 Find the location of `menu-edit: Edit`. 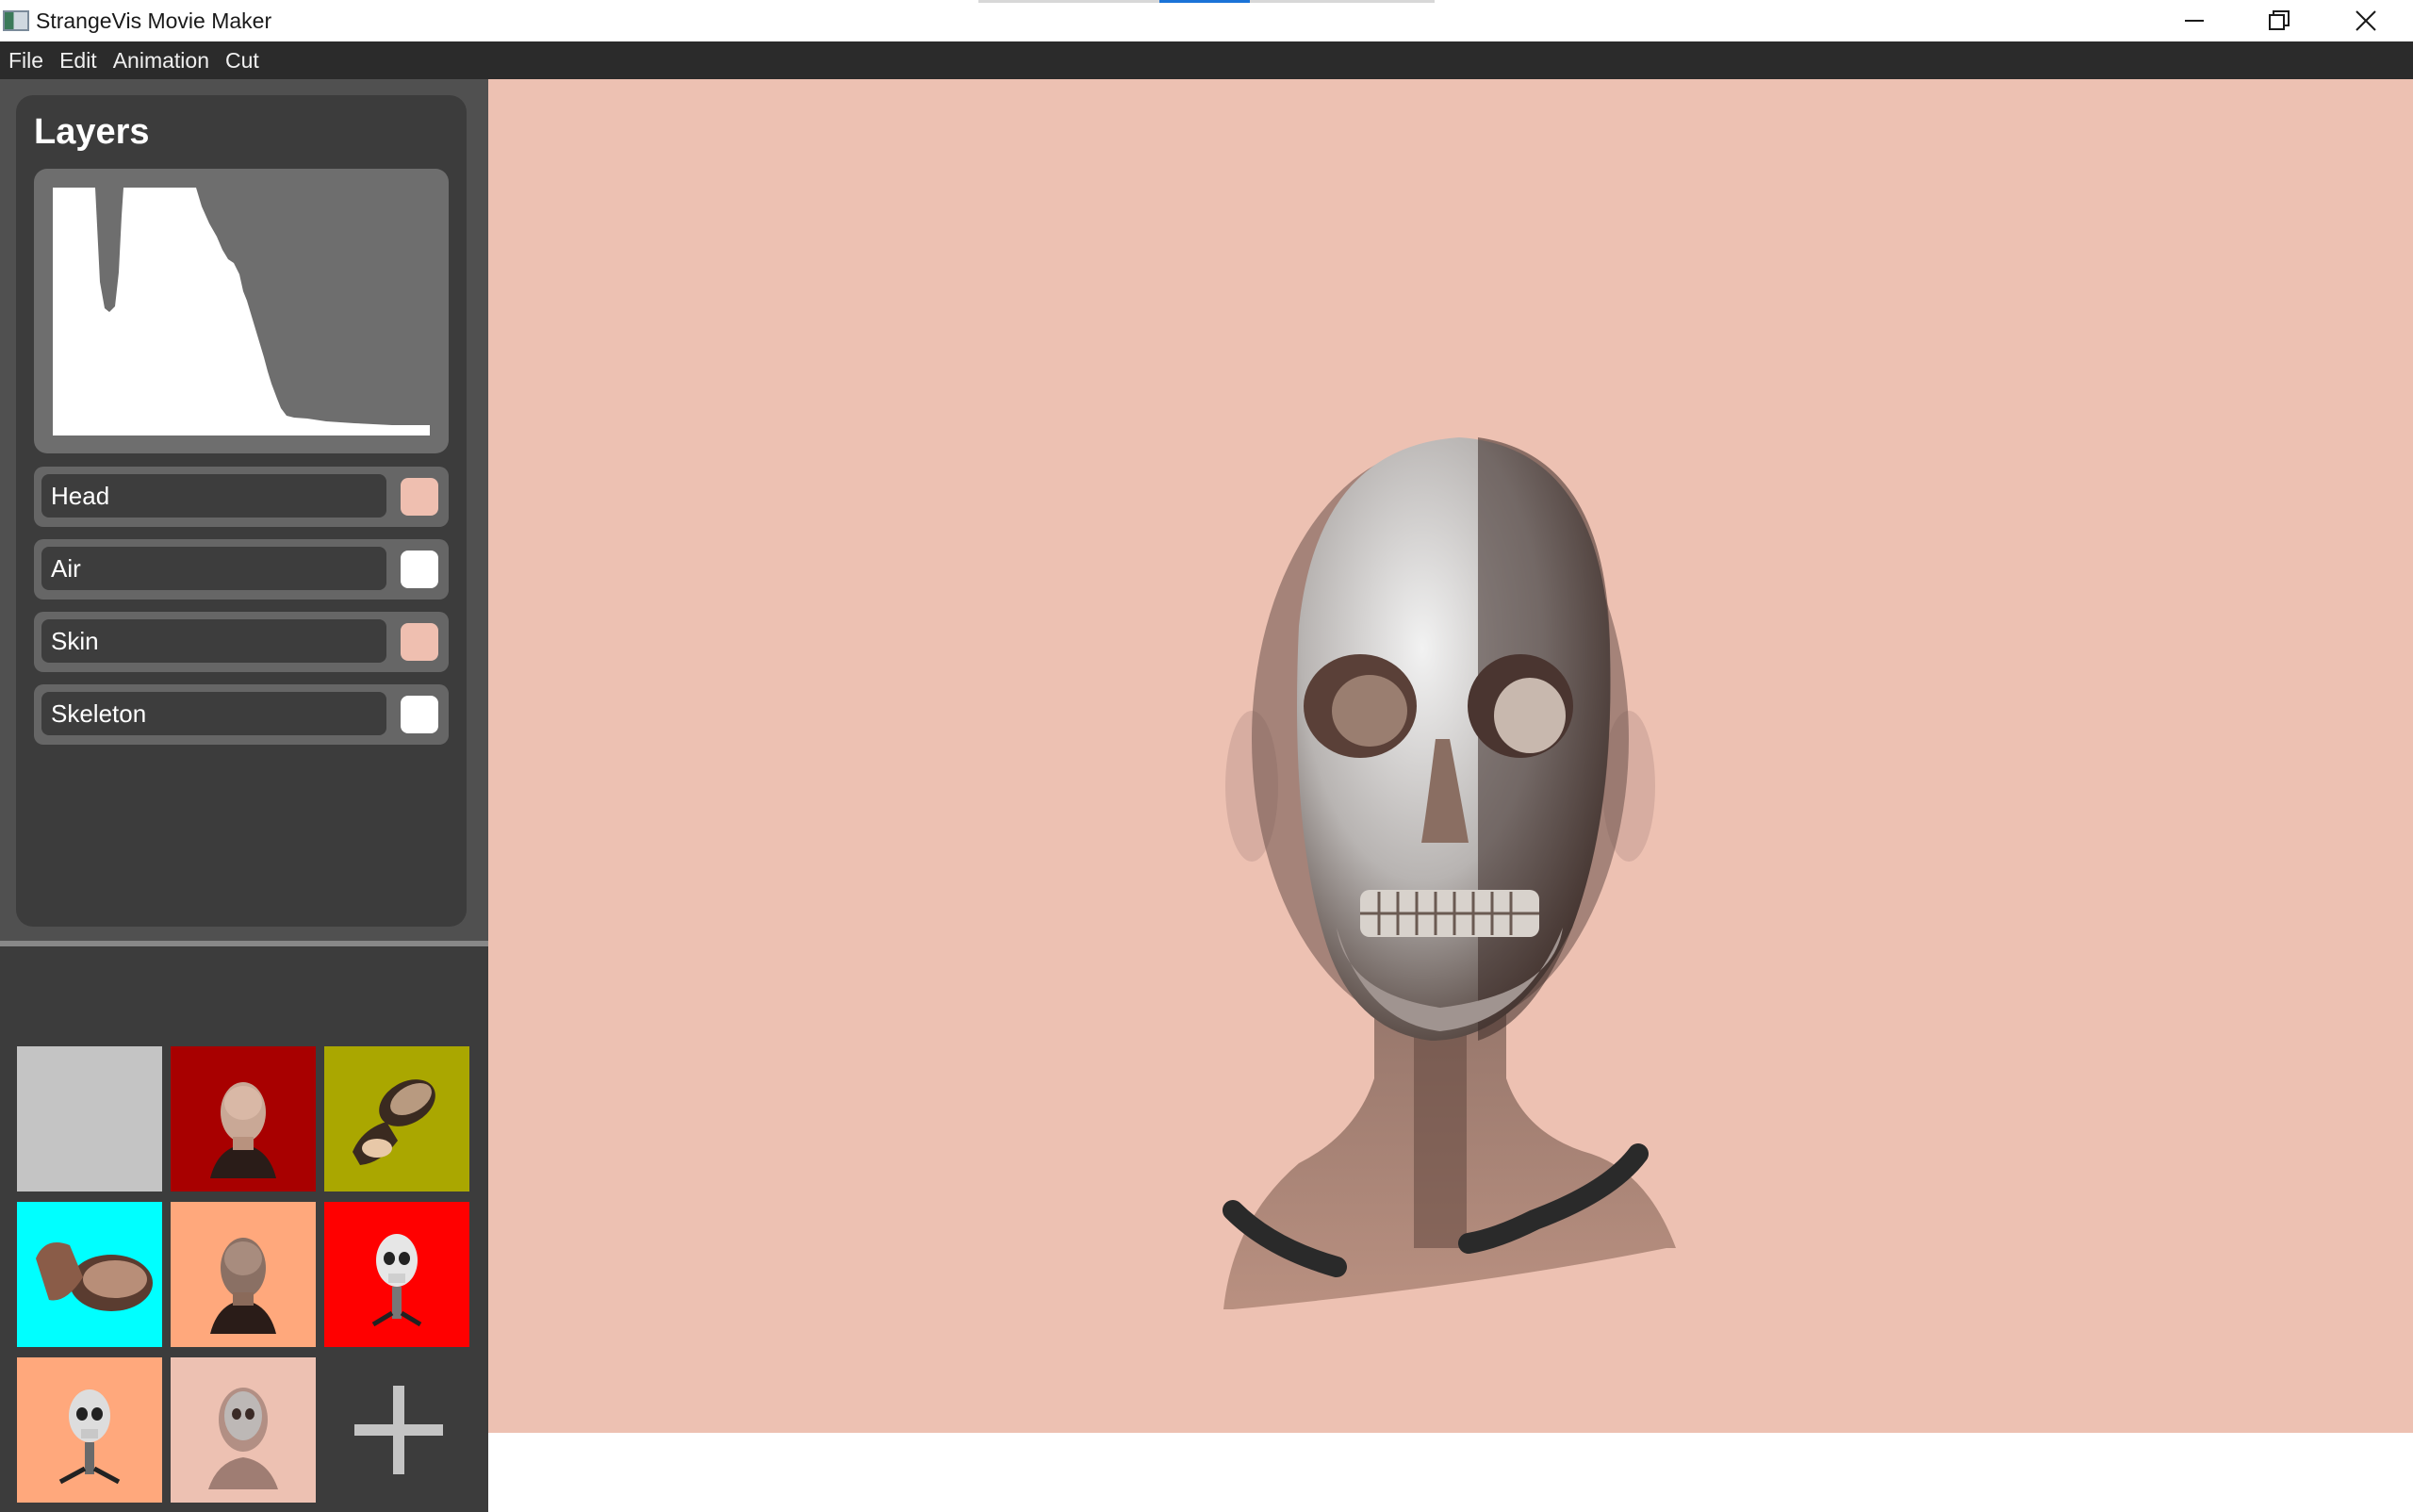

menu-edit: Edit is located at coordinates (78, 61).